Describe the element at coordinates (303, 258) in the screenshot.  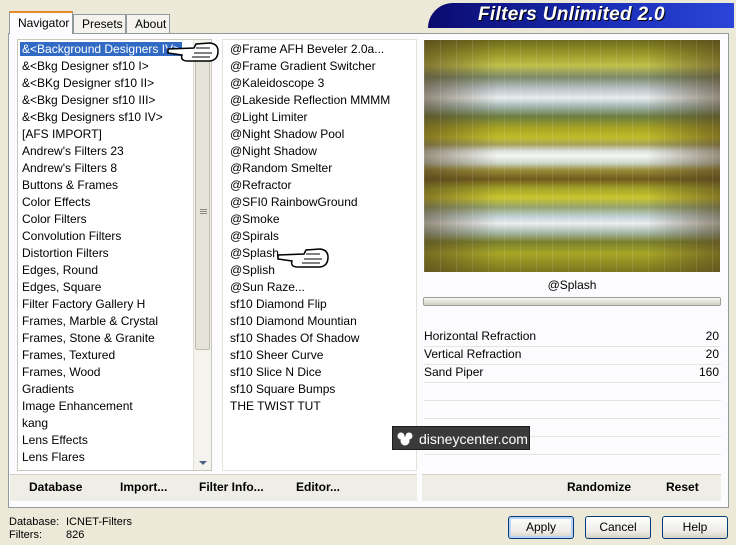
I see `pointing-hand-icon` at that location.